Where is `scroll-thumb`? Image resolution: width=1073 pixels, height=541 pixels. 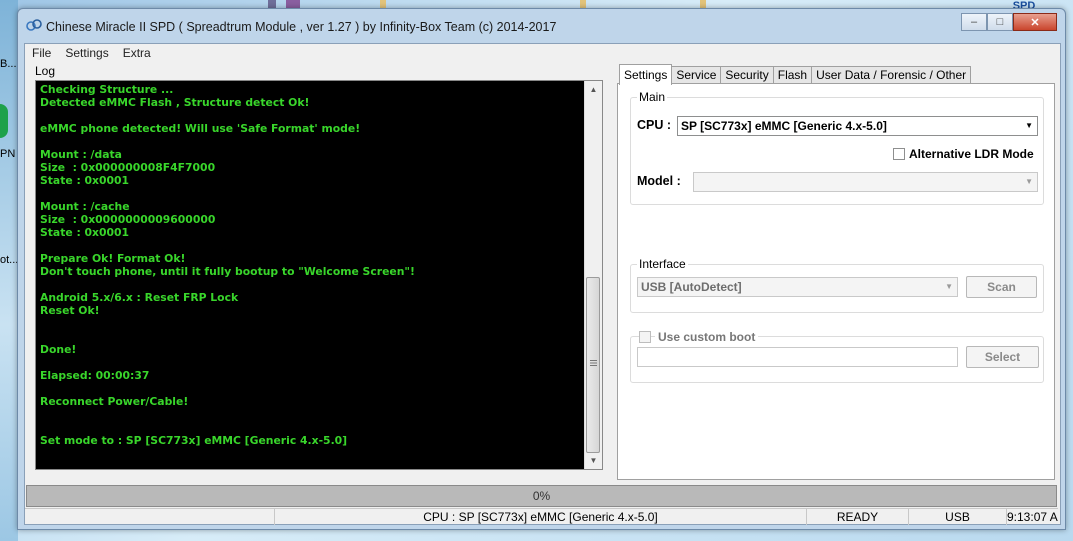
scroll-thumb is located at coordinates (593, 365).